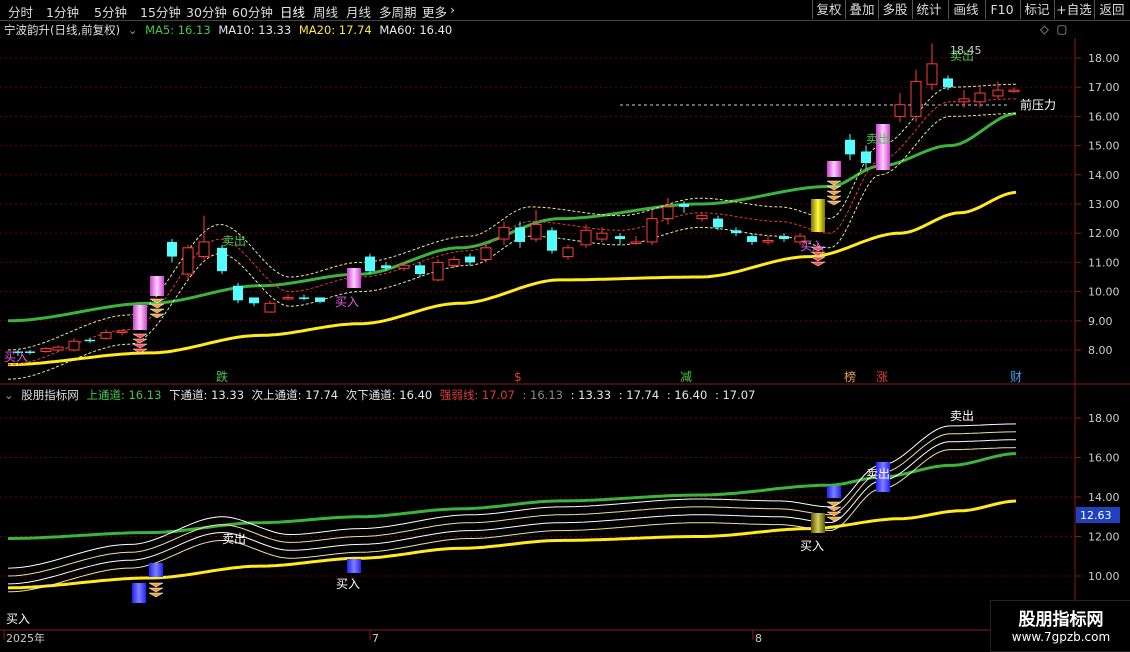 The width and height of the screenshot is (1130, 652). I want to click on y-tick-label: 17.00, so click(1104, 87).